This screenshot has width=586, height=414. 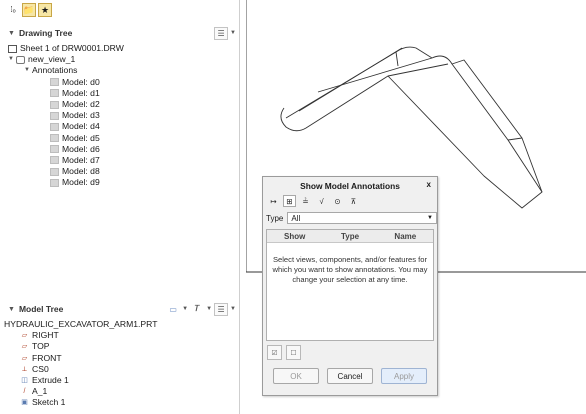 What do you see at coordinates (120, 93) in the screenshot?
I see `tree-item-dimension: Model: d1` at bounding box center [120, 93].